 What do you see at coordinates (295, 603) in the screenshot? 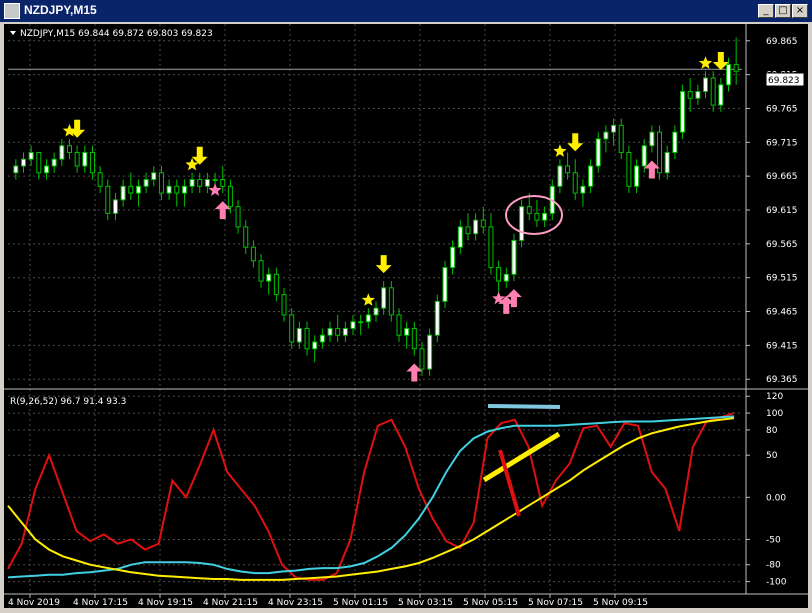
I see `time-label: 4 Nov 23:15` at bounding box center [295, 603].